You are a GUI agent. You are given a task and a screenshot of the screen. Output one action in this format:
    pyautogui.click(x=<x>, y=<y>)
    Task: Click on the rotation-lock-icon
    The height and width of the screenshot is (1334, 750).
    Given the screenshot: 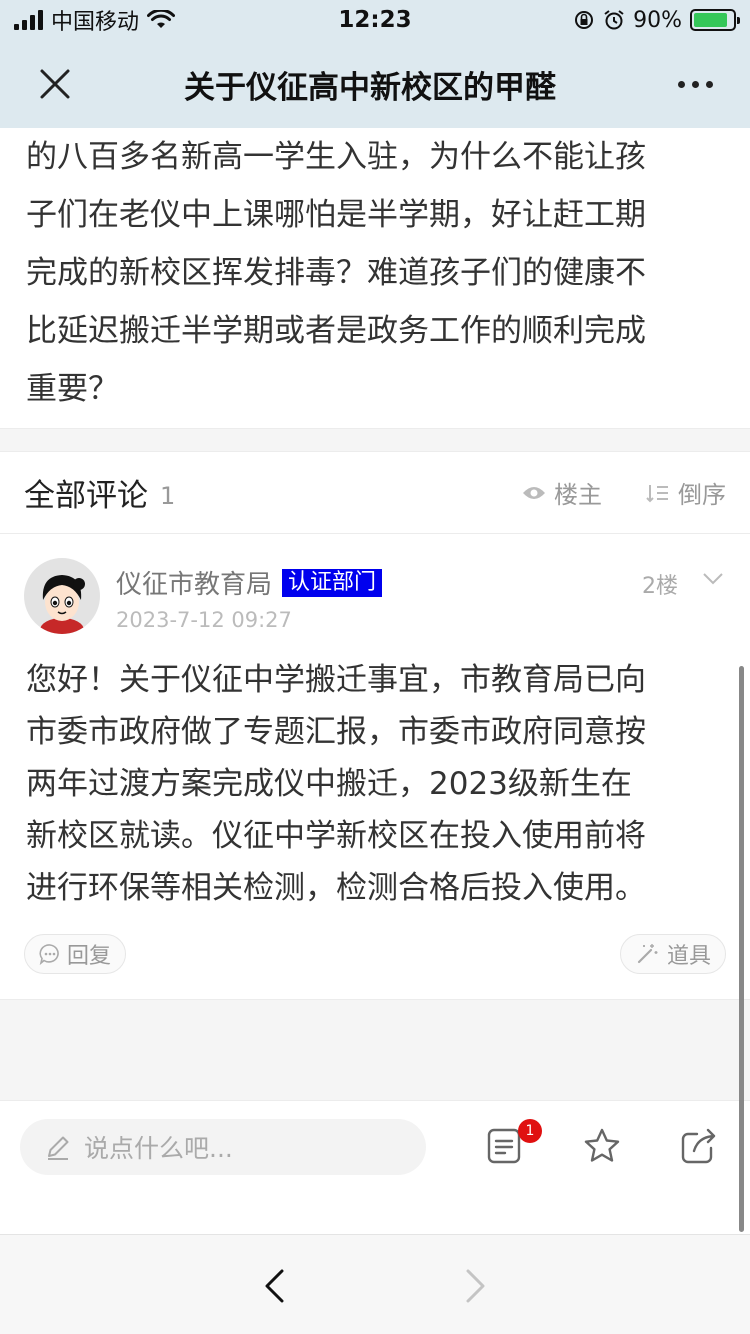 What is the action you would take?
    pyautogui.click(x=584, y=20)
    